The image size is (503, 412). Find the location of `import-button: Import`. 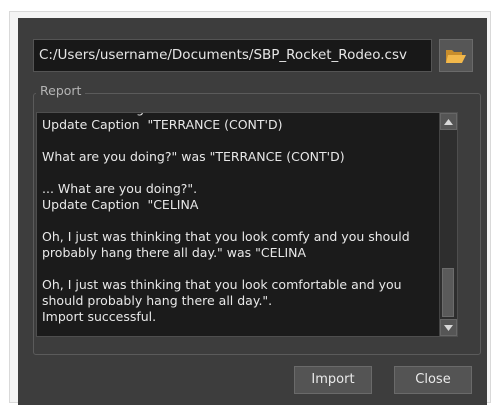

import-button: Import is located at coordinates (333, 380).